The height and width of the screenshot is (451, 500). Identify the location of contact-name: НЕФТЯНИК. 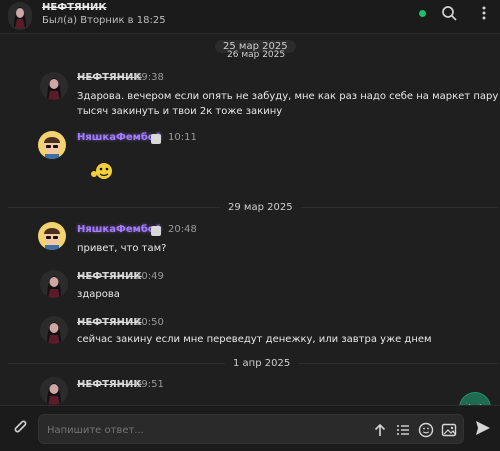
(74, 7).